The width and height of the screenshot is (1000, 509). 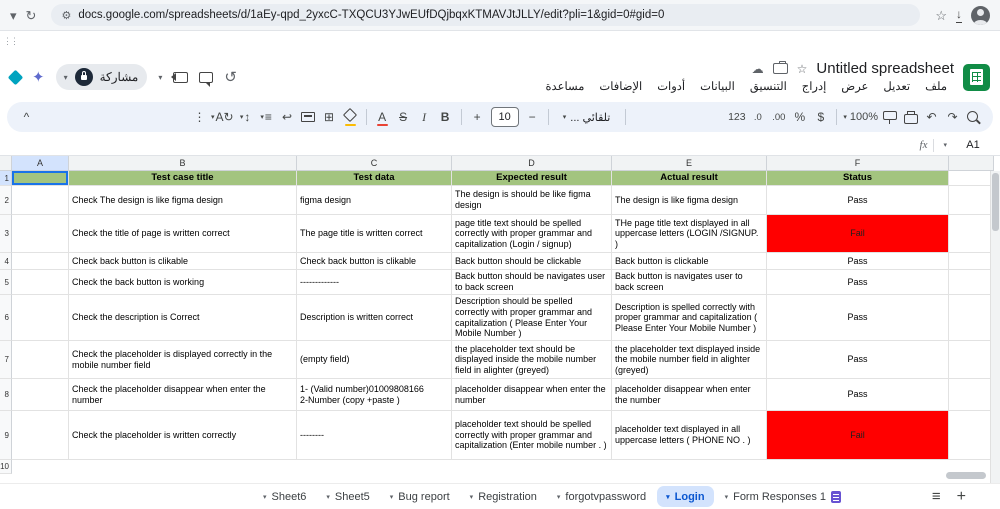 What do you see at coordinates (936, 86) in the screenshot?
I see `menu-item-0: ملف` at bounding box center [936, 86].